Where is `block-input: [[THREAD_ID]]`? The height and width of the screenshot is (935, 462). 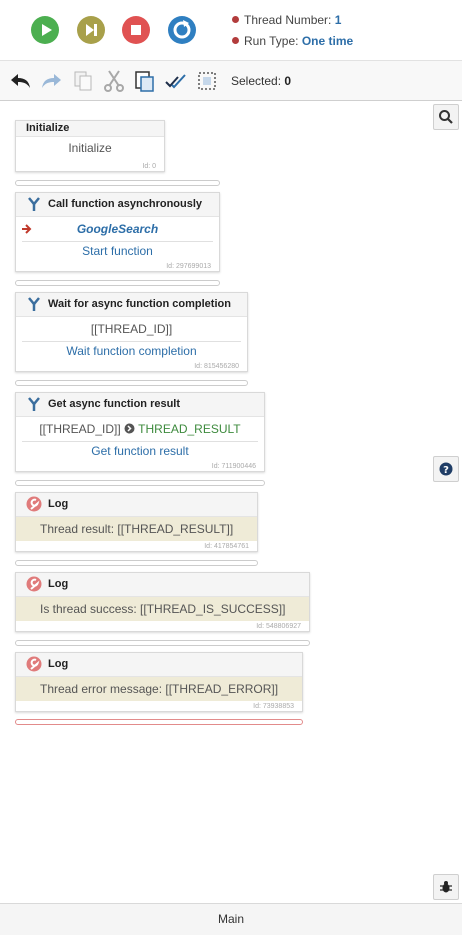 block-input: [[THREAD_ID]] is located at coordinates (80, 429).